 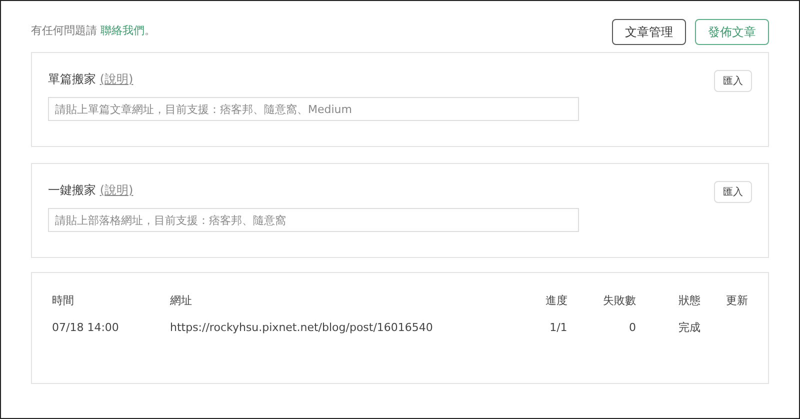 What do you see at coordinates (181, 300) in the screenshot?
I see `column-header: 網址` at bounding box center [181, 300].